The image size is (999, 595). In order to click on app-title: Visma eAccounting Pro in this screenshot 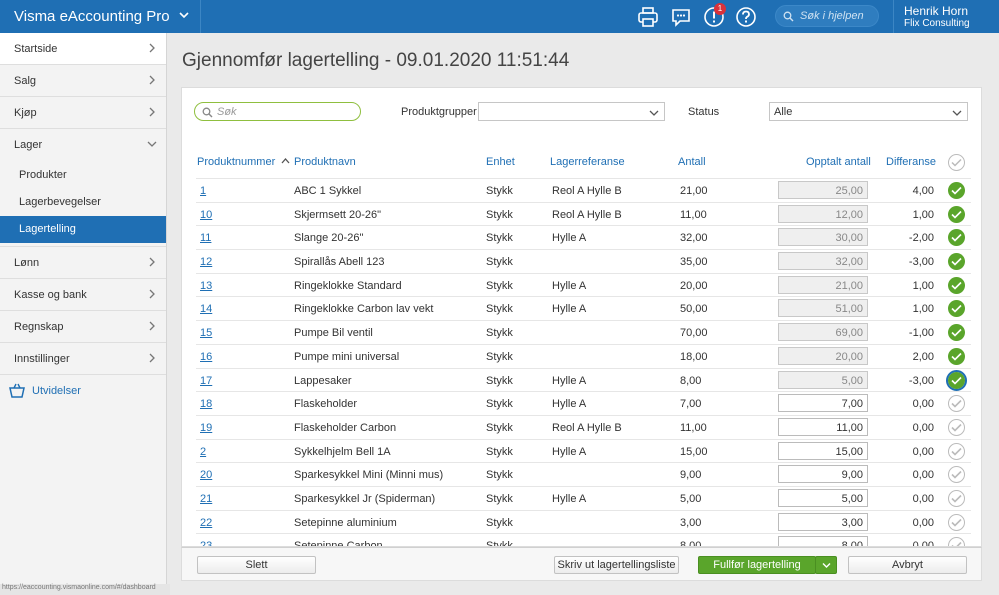, I will do `click(92, 16)`.